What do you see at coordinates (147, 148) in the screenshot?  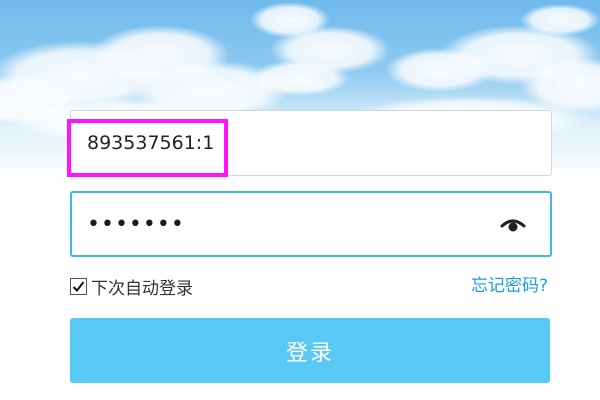 I see `highlight-annotation-box` at bounding box center [147, 148].